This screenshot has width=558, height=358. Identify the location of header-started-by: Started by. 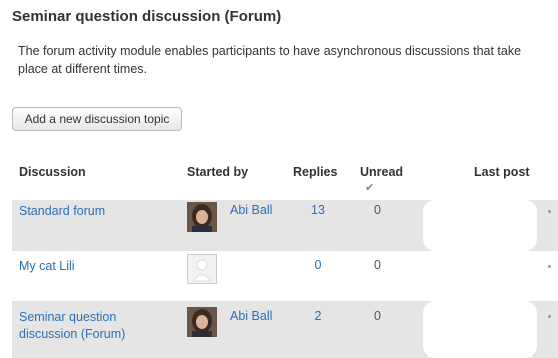
(217, 172).